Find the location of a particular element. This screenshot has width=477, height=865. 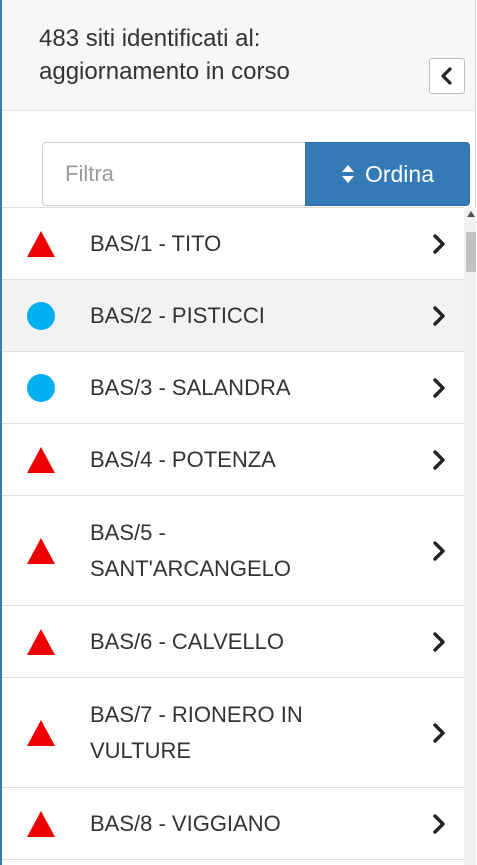

site-list-item: BAS/3 - SALANDRA is located at coordinates (234, 388).